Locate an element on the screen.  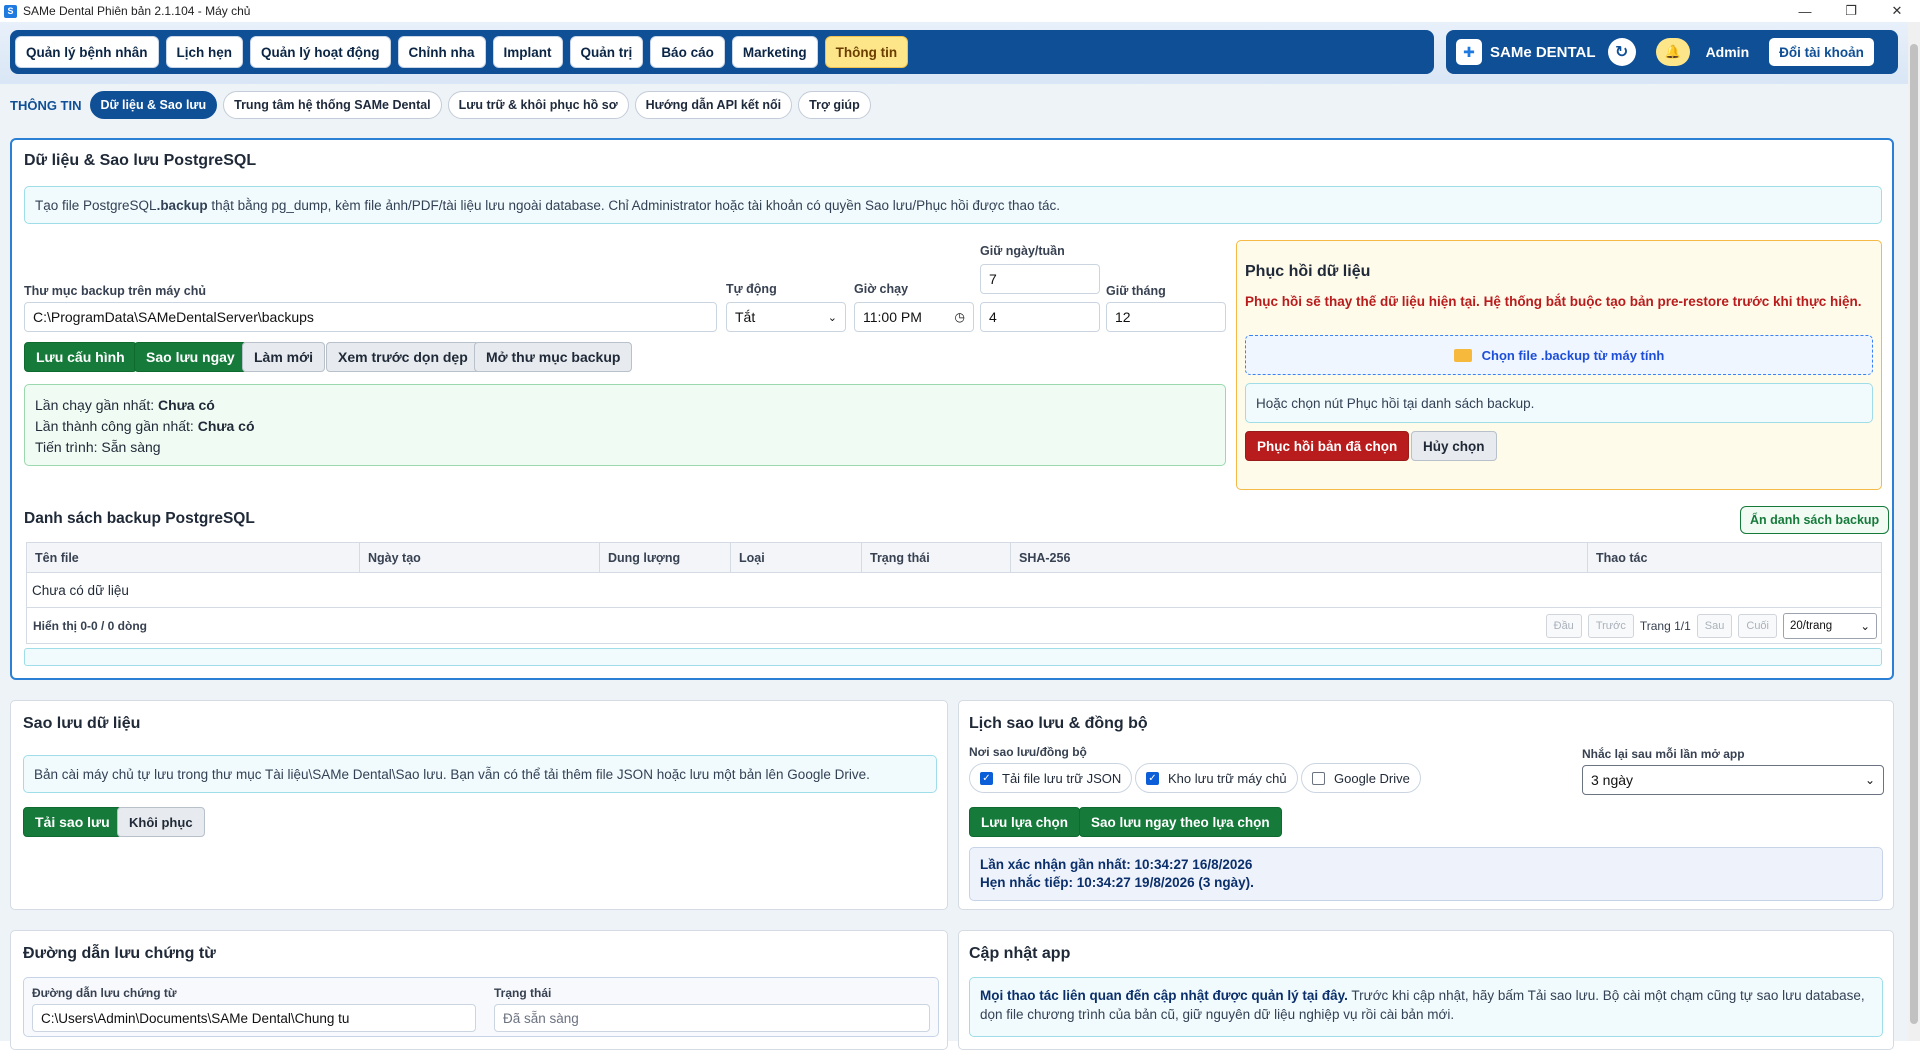
col-created: Ngày tạo is located at coordinates (480, 557).